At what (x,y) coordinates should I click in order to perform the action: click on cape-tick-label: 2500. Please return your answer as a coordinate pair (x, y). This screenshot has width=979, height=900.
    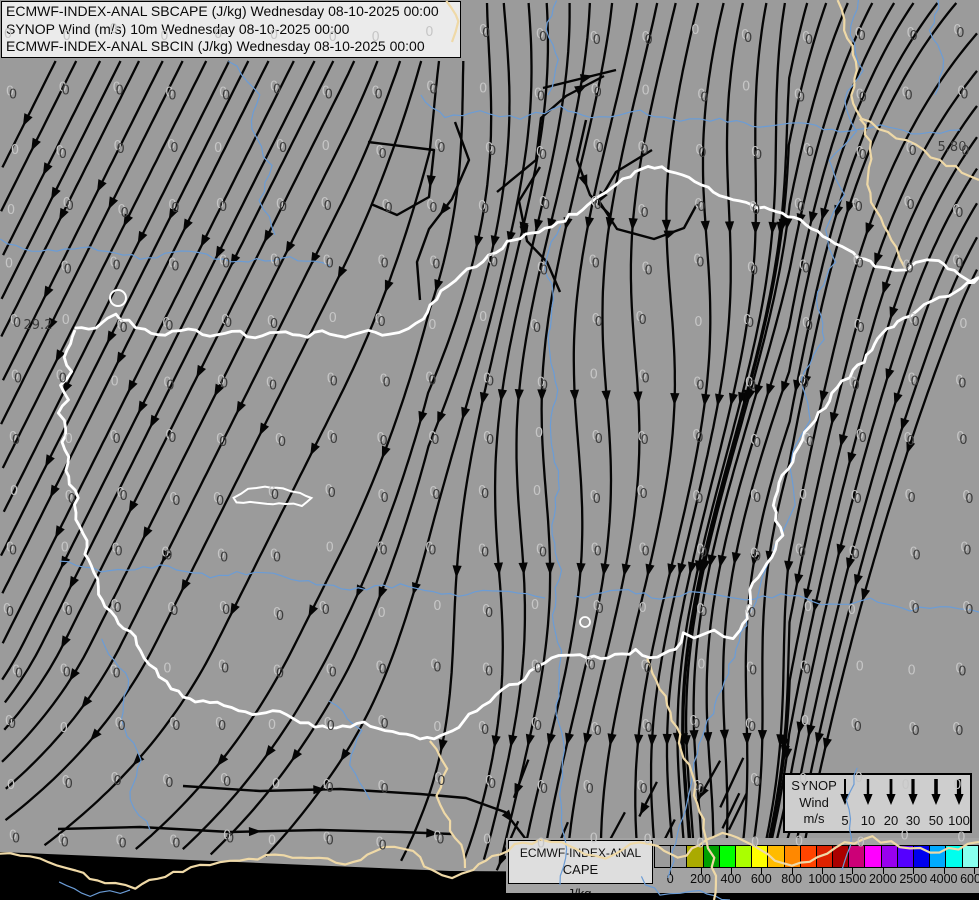
    Looking at the image, I should click on (913, 879).